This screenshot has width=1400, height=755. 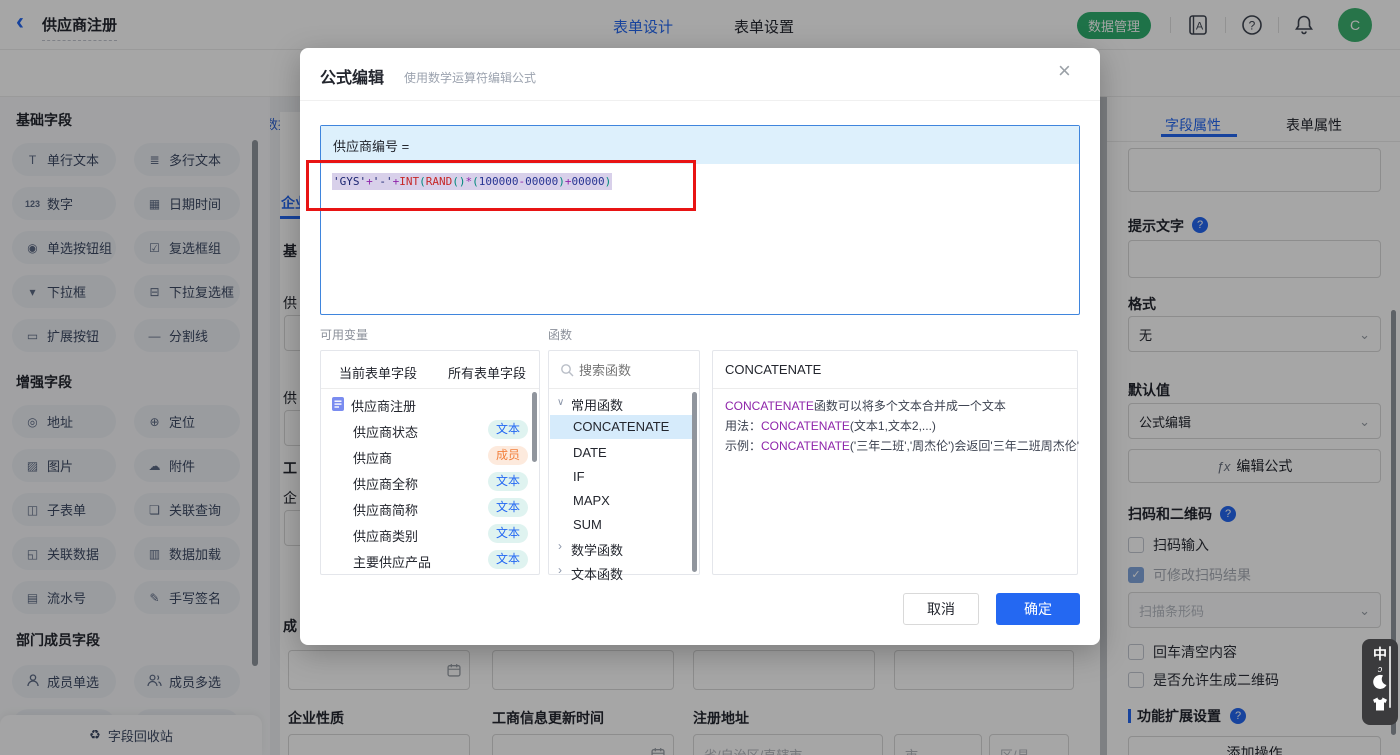 What do you see at coordinates (378, 372) in the screenshot?
I see `tab-current-form-fields: 当前表单字段` at bounding box center [378, 372].